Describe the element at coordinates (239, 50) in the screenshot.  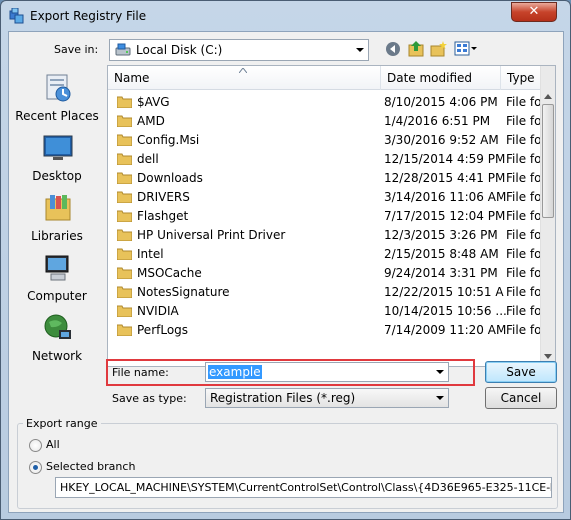
I see `save-in-combo: Local Disk (C:)` at that location.